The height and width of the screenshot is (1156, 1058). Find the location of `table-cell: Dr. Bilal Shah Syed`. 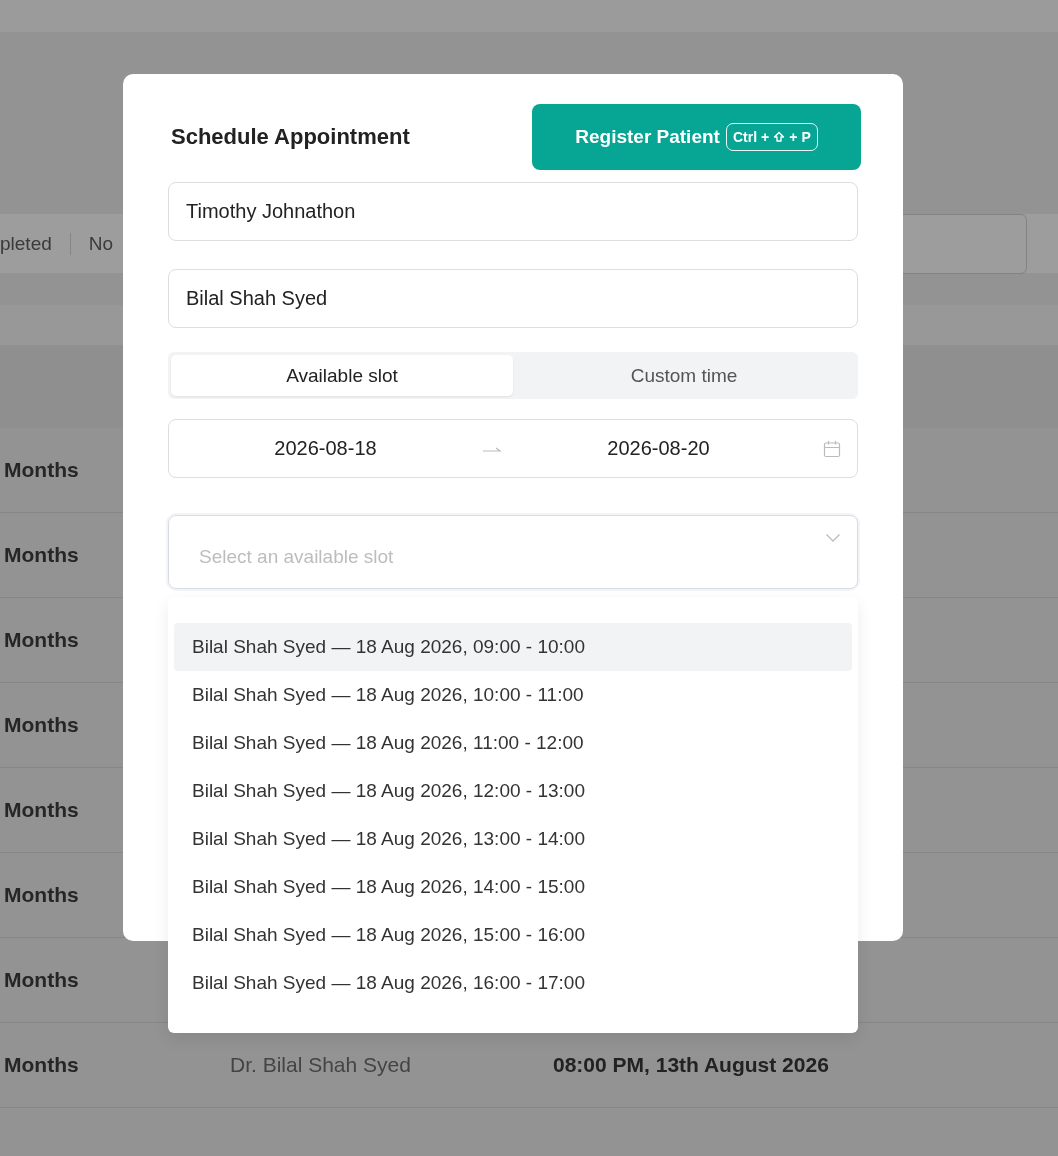

table-cell: Dr. Bilal Shah Syed is located at coordinates (320, 1065).